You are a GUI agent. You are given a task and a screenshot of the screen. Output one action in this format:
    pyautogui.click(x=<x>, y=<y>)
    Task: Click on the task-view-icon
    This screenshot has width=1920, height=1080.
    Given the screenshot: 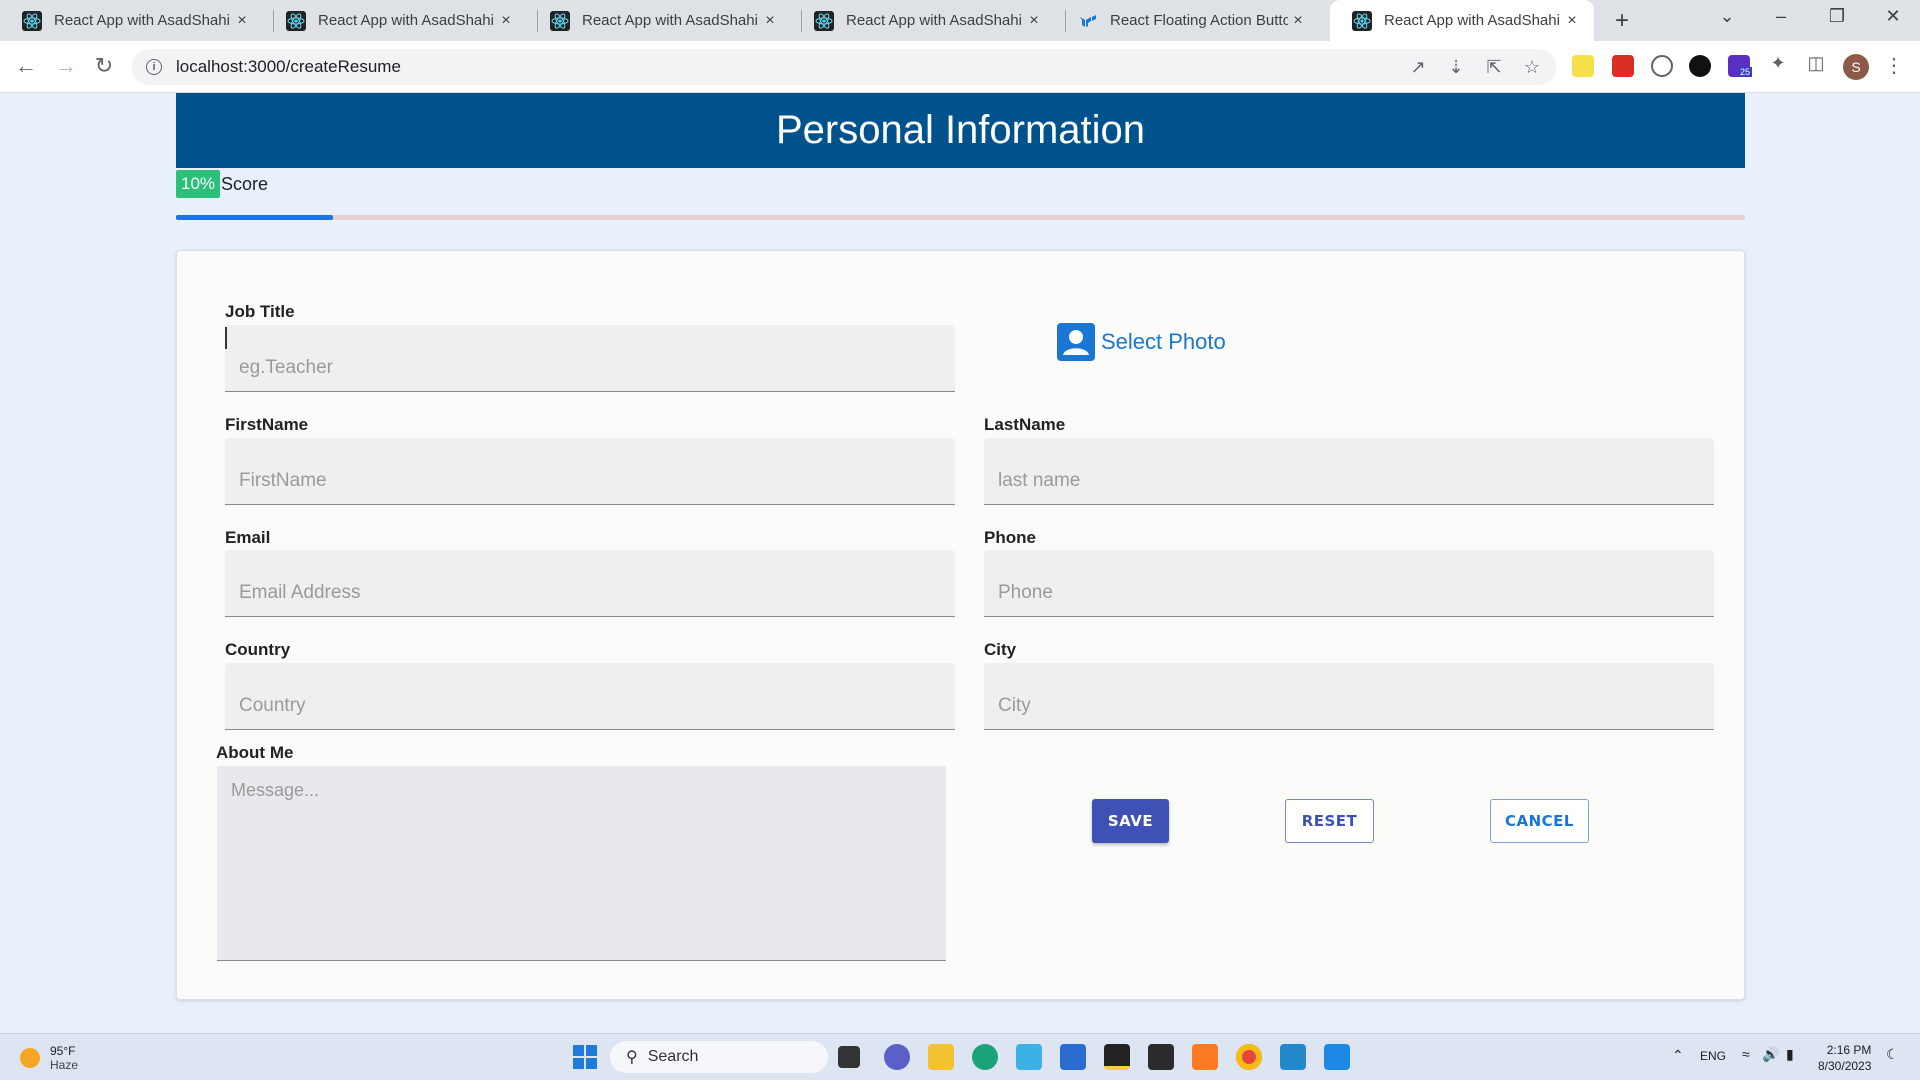 What is the action you would take?
    pyautogui.click(x=849, y=1057)
    